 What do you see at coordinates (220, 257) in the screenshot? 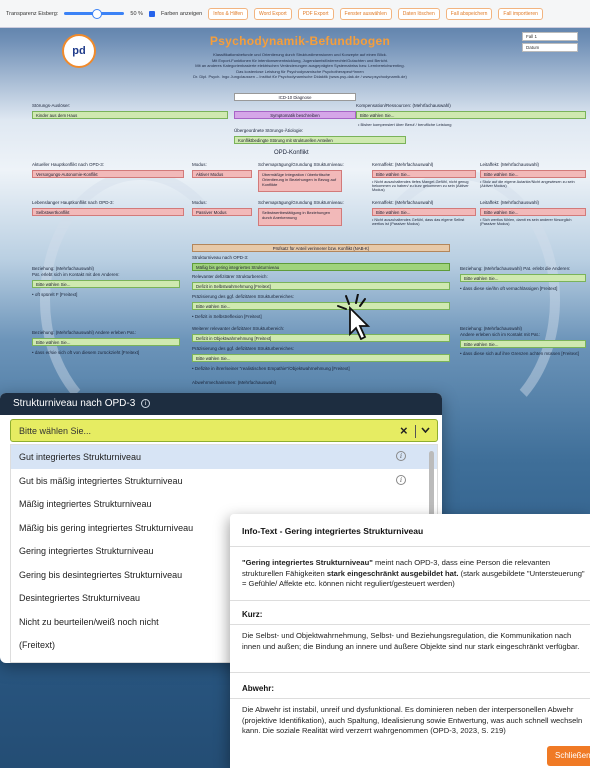
I see `struktur-label: Strukturniveau nach OPD-3:` at bounding box center [220, 257].